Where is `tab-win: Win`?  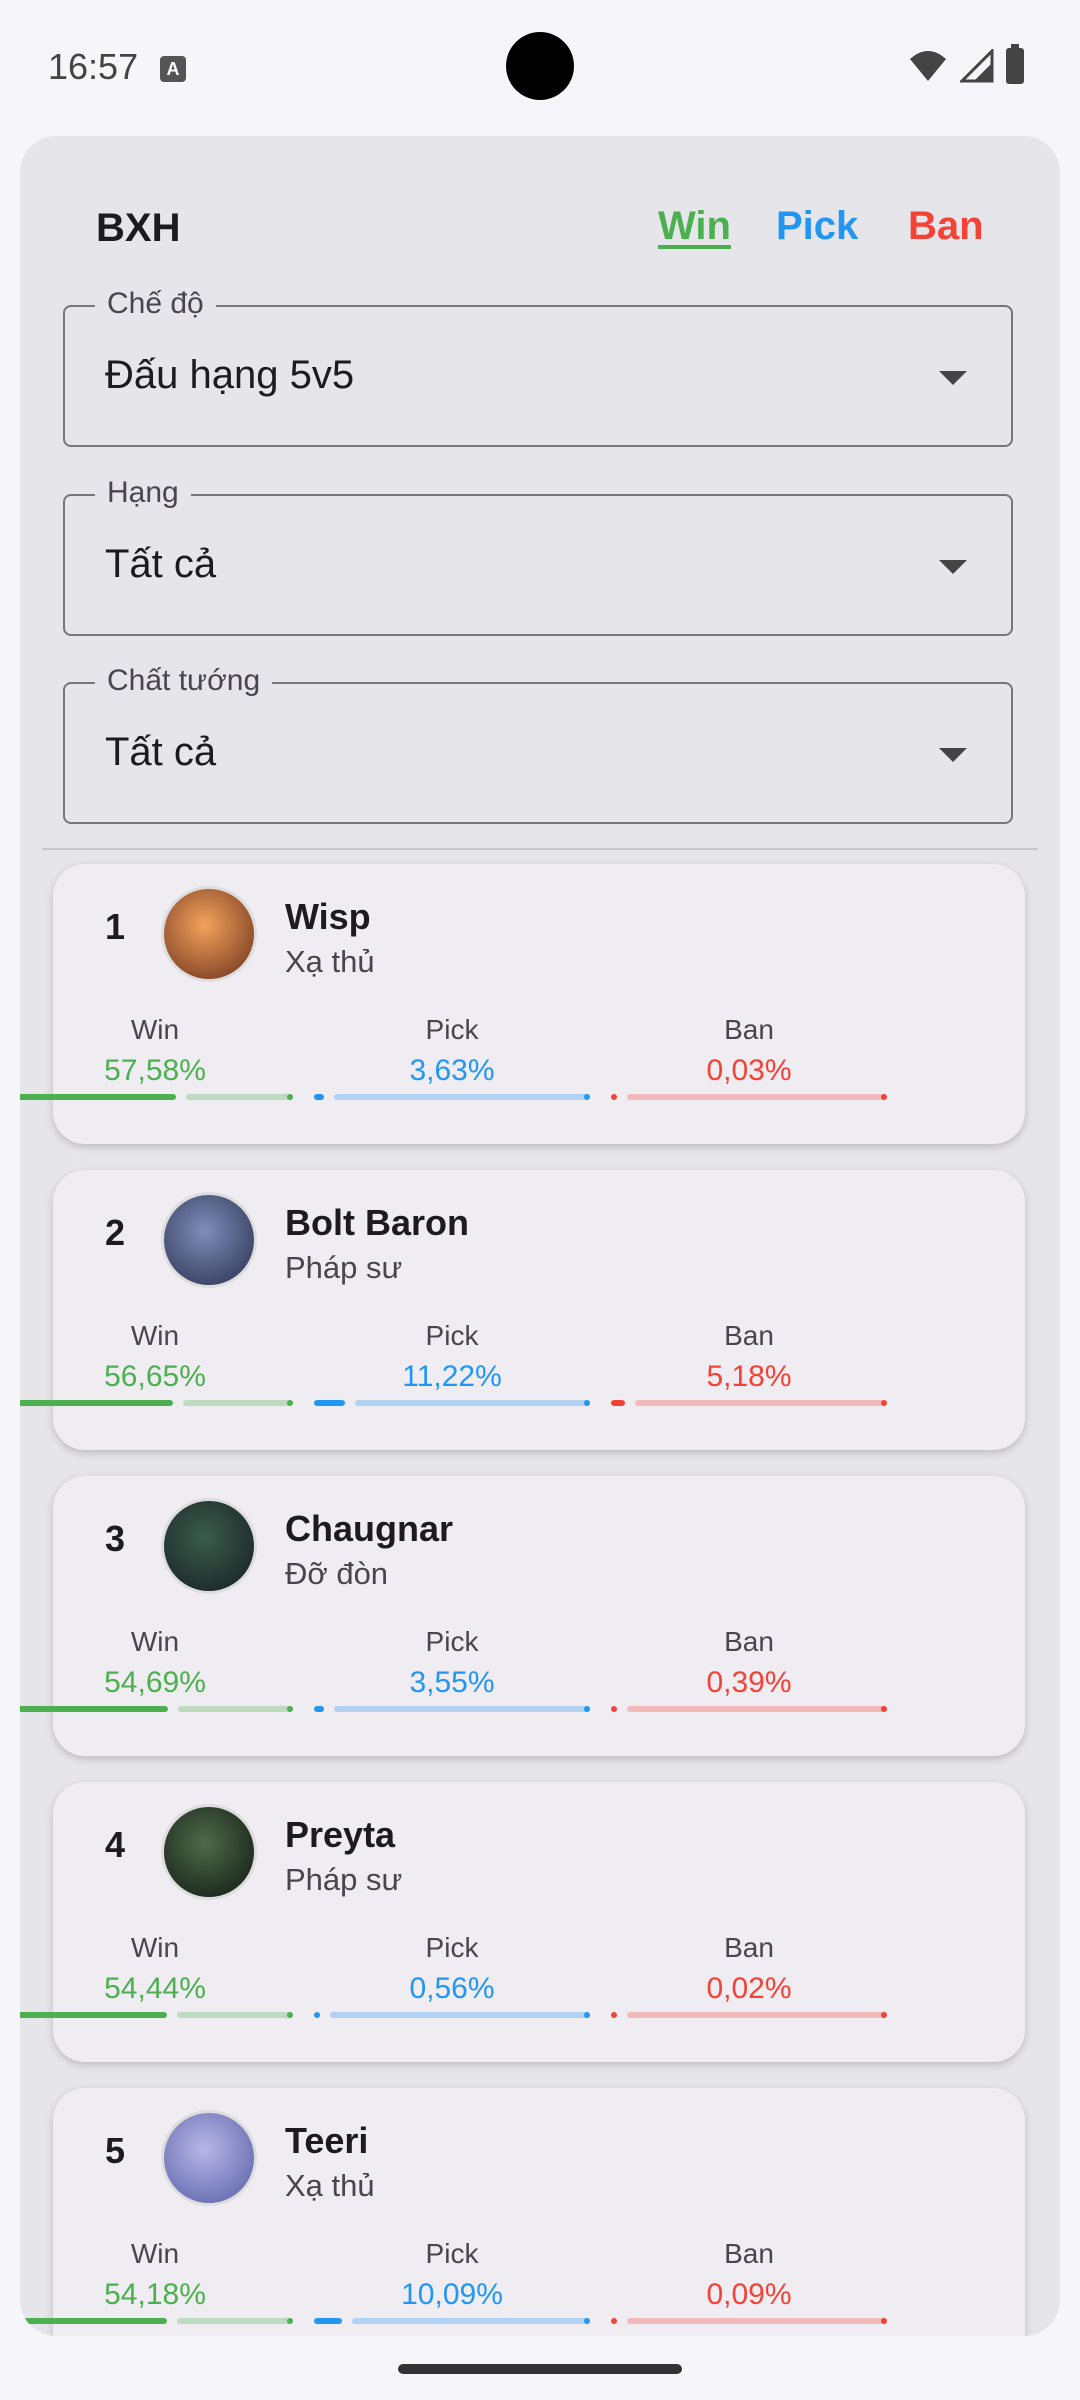
tab-win: Win is located at coordinates (694, 226).